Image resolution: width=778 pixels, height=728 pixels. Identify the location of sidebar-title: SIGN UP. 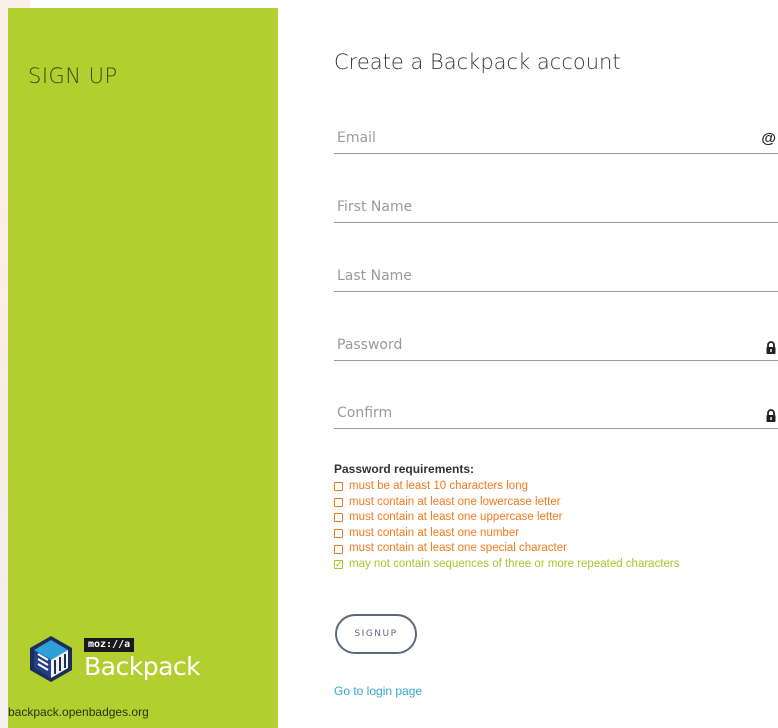
(73, 76).